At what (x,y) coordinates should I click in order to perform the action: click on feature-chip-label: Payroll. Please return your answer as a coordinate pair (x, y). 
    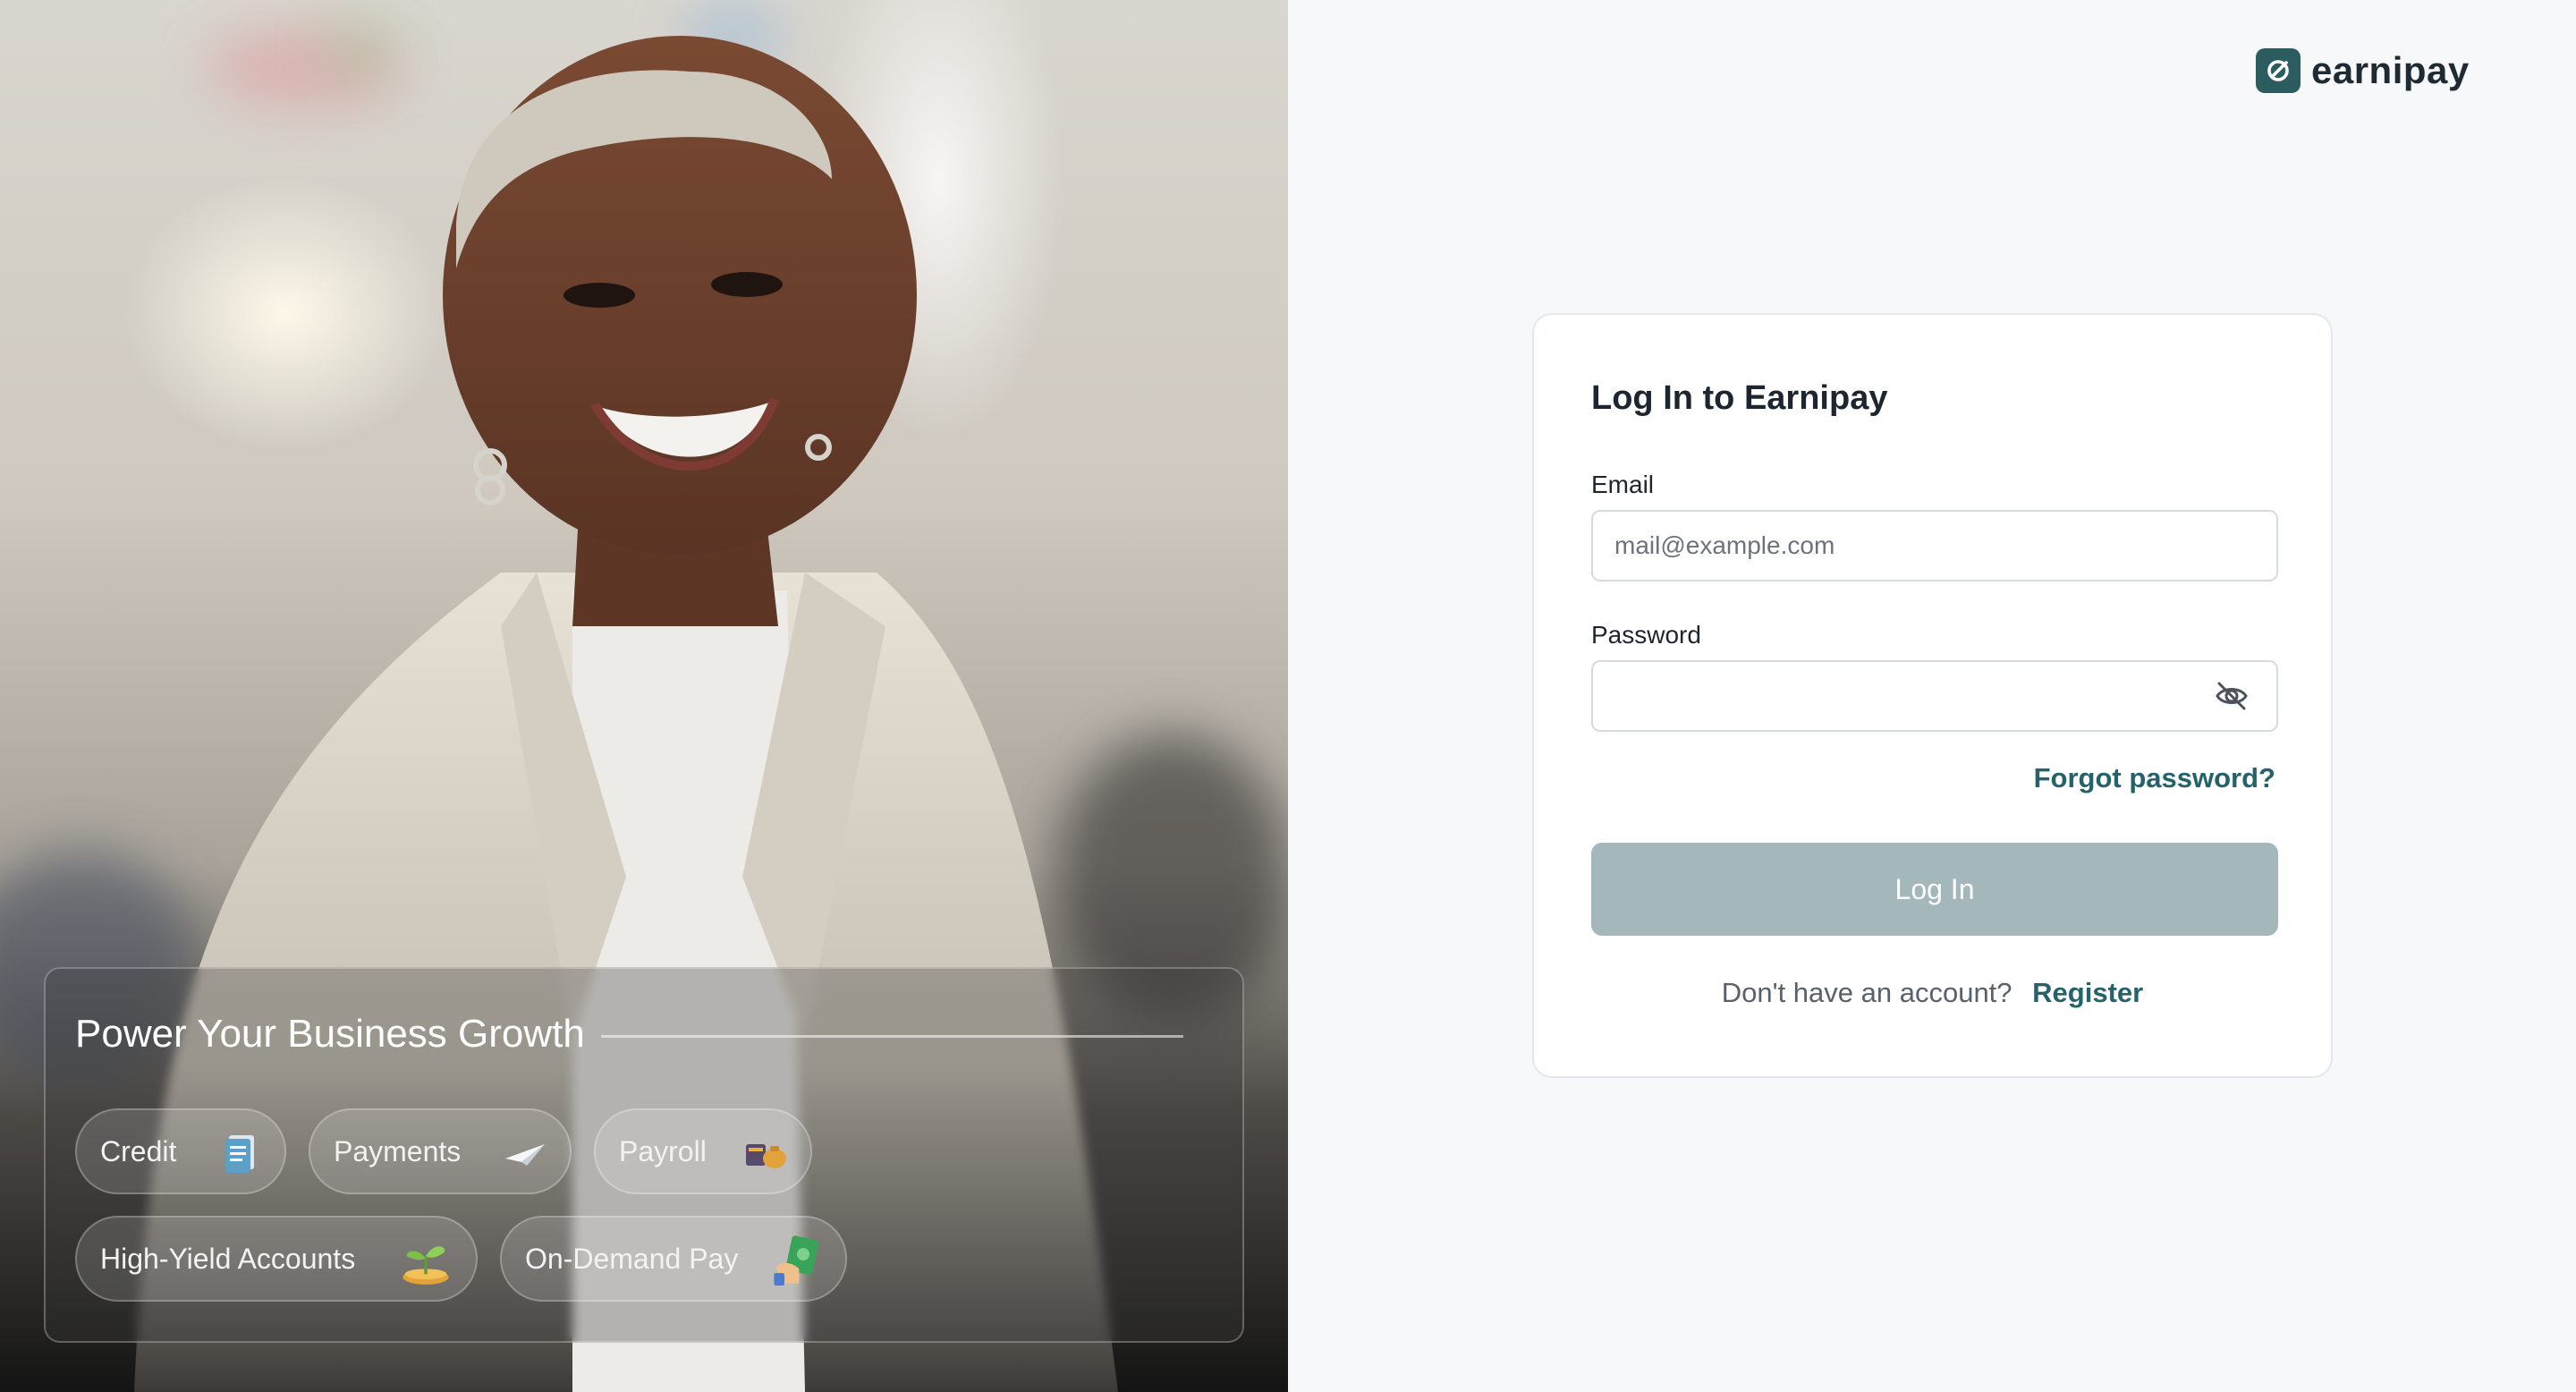
    Looking at the image, I should click on (663, 1150).